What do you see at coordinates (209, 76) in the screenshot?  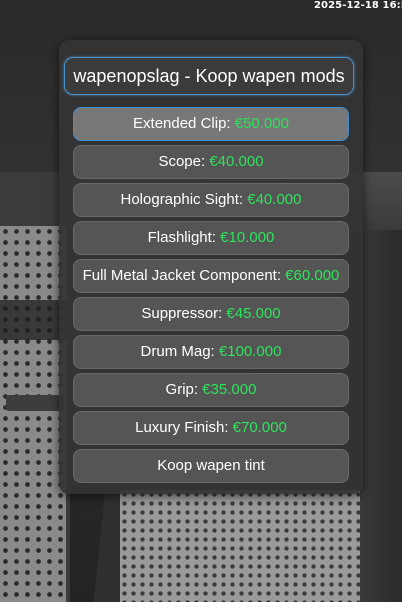 I see `menu-title: wapenopslag - Koop wapen mods` at bounding box center [209, 76].